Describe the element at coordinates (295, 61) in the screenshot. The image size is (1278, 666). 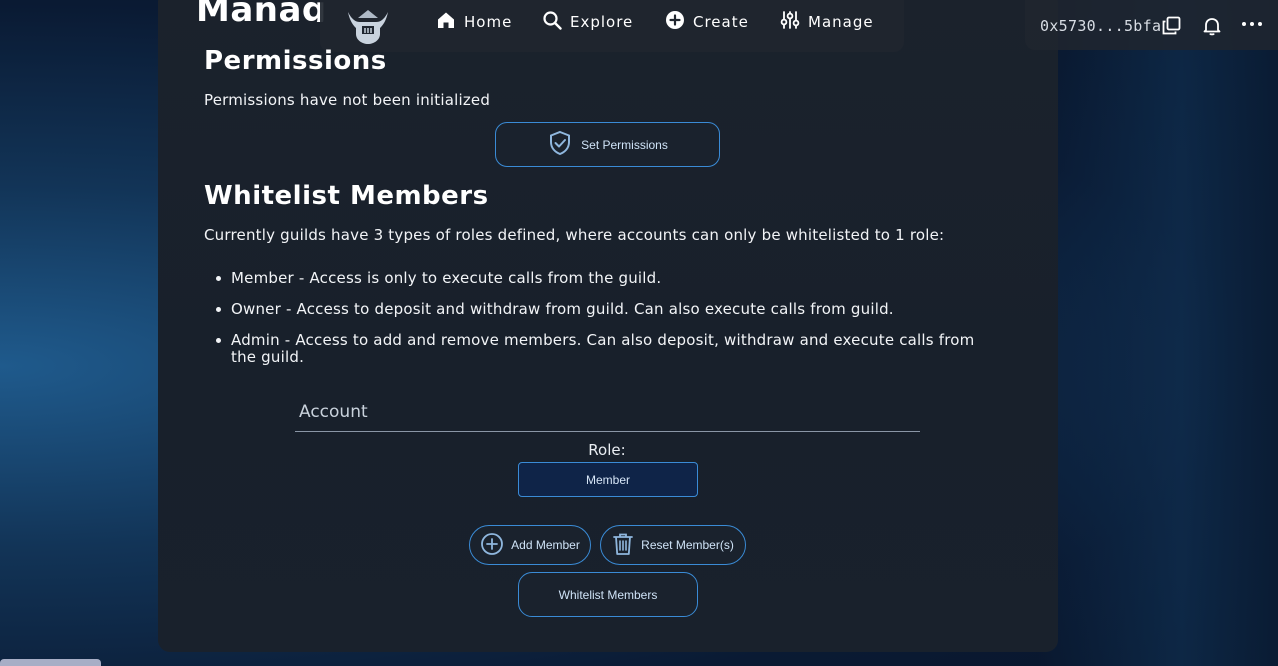
I see `permissions-heading: Permissions` at that location.